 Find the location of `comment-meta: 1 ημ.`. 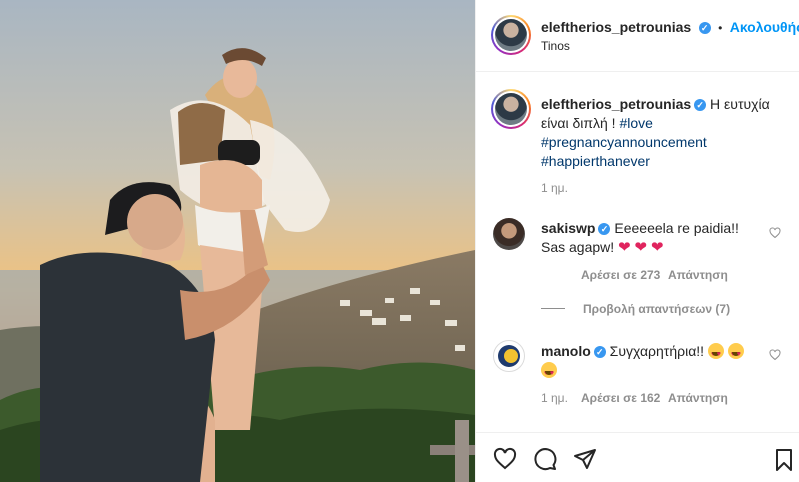

comment-meta: 1 ημ. is located at coordinates (559, 275).